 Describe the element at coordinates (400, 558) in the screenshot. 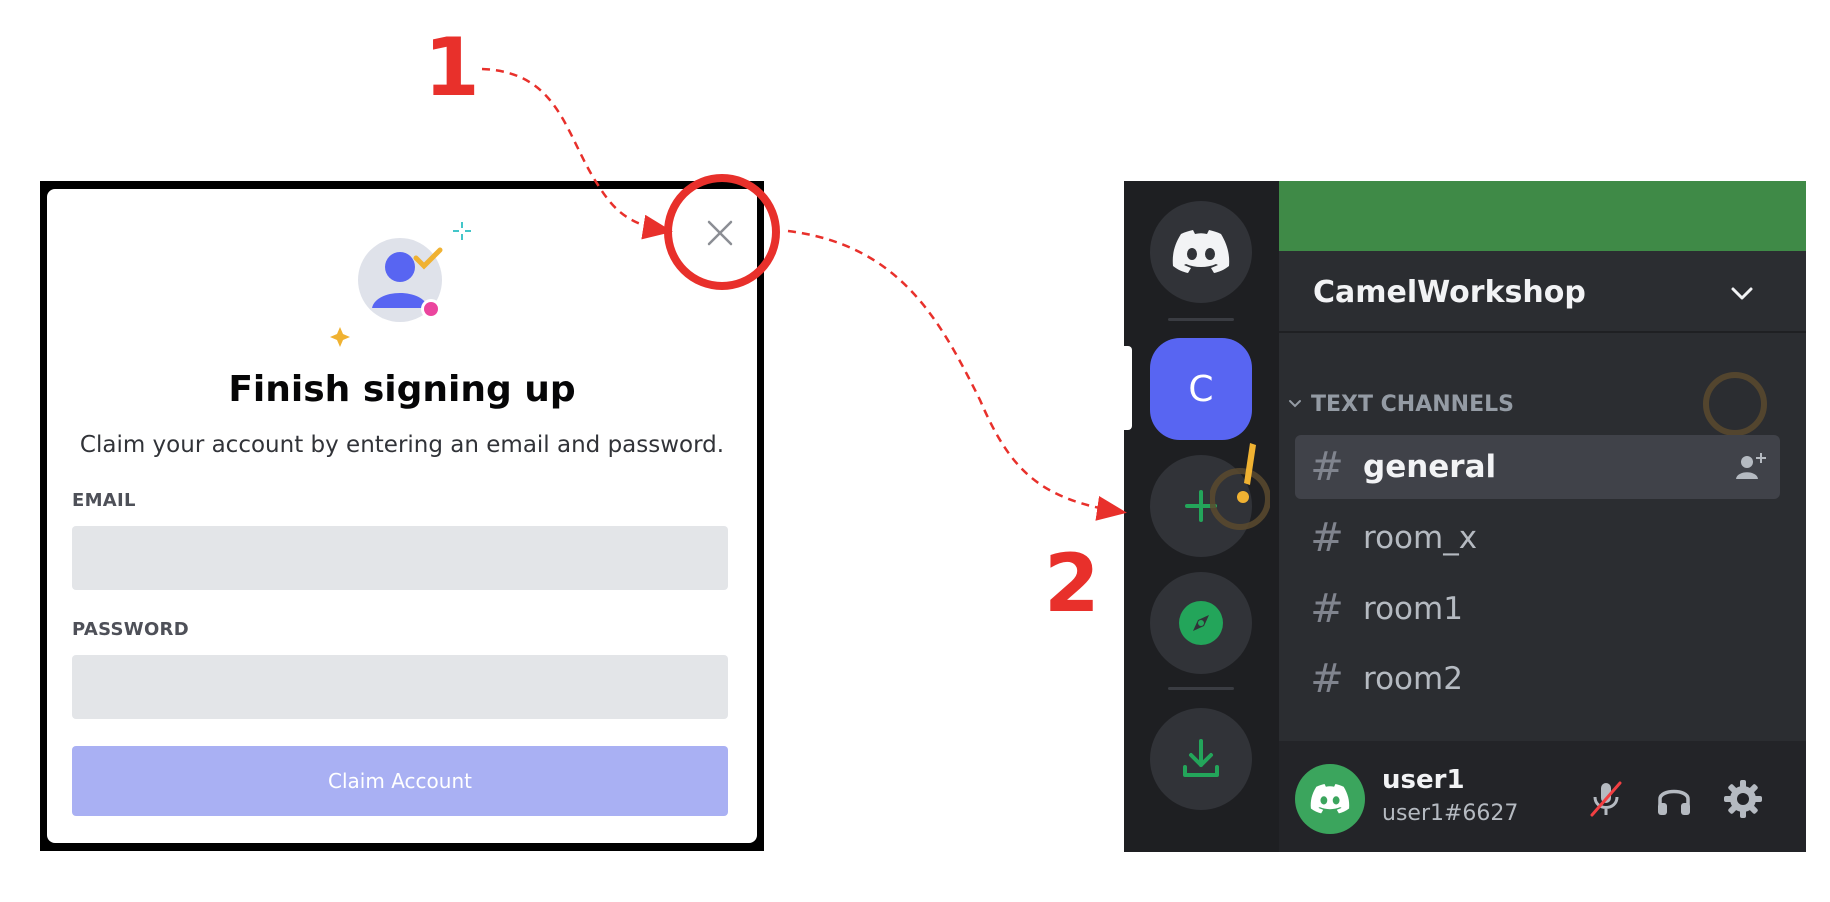

I see `email-field` at that location.